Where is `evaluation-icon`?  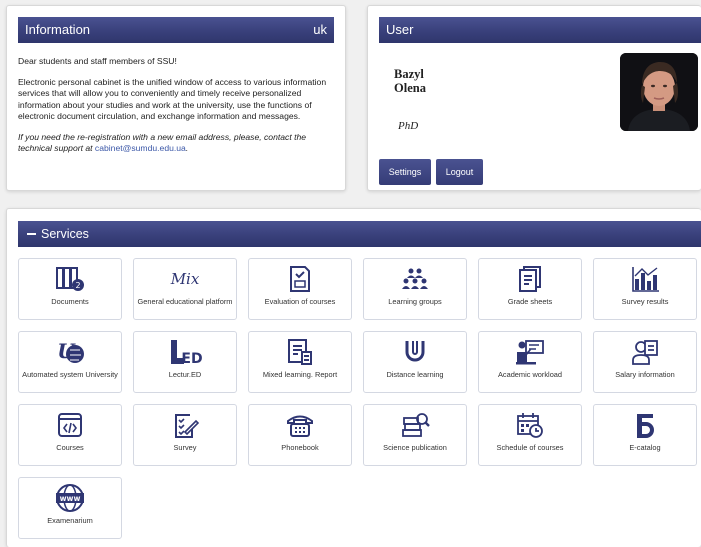 evaluation-icon is located at coordinates (300, 279).